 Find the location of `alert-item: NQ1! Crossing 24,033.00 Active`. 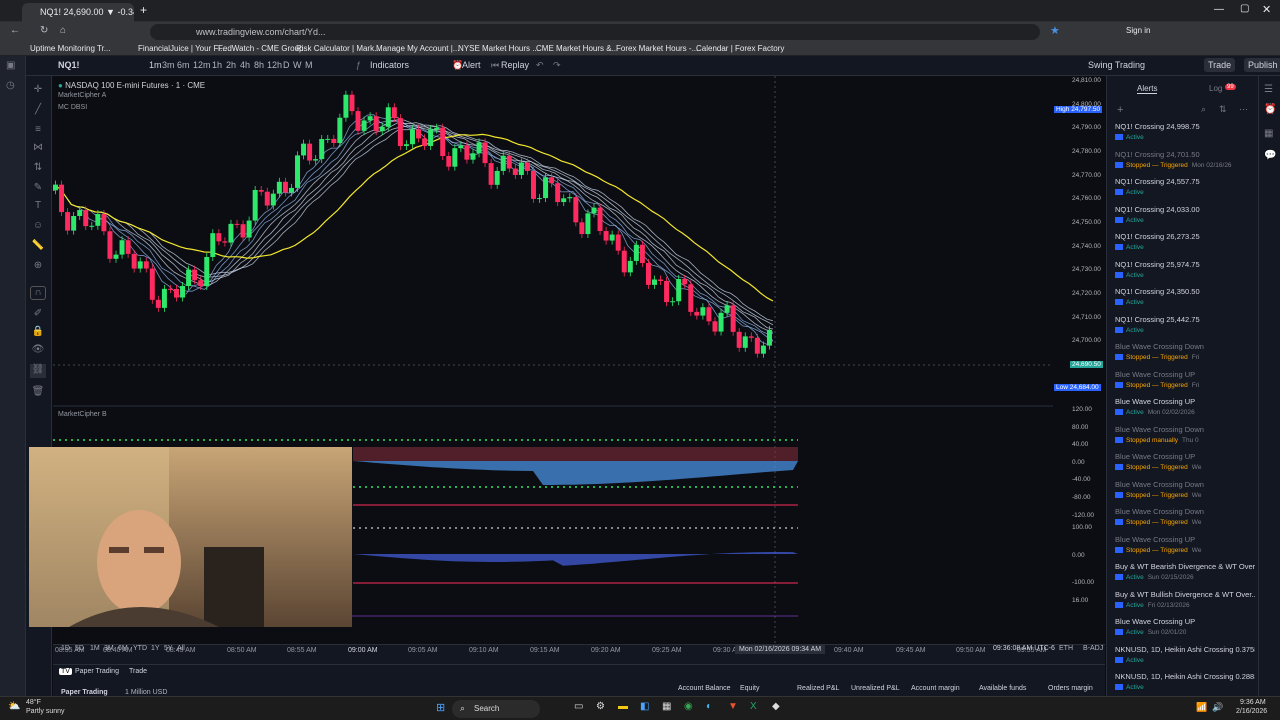

alert-item: NQ1! Crossing 24,033.00 Active is located at coordinates (1185, 218).